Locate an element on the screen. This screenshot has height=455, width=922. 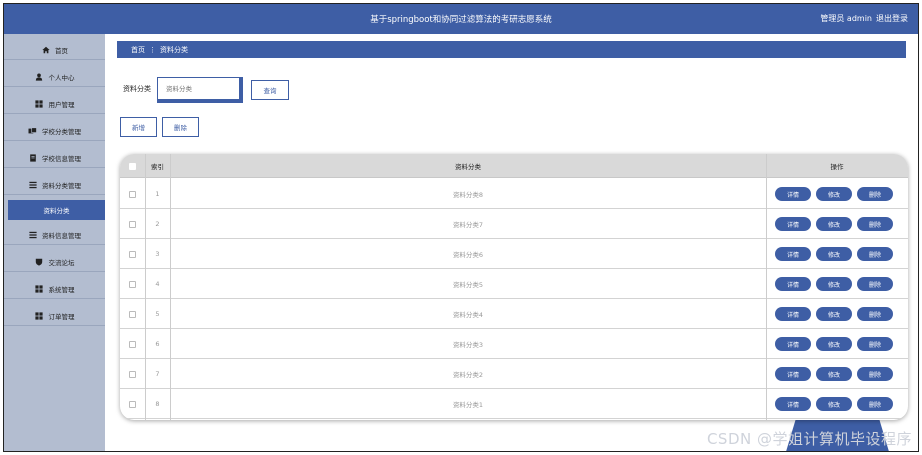
sidebar-item-label: 系统管理 is located at coordinates (61, 289).